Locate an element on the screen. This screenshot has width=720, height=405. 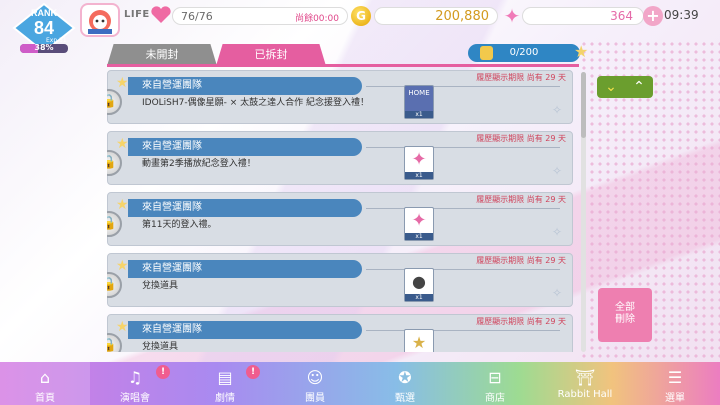
nav-home: ⌂ 首頁 is located at coordinates (45, 383).